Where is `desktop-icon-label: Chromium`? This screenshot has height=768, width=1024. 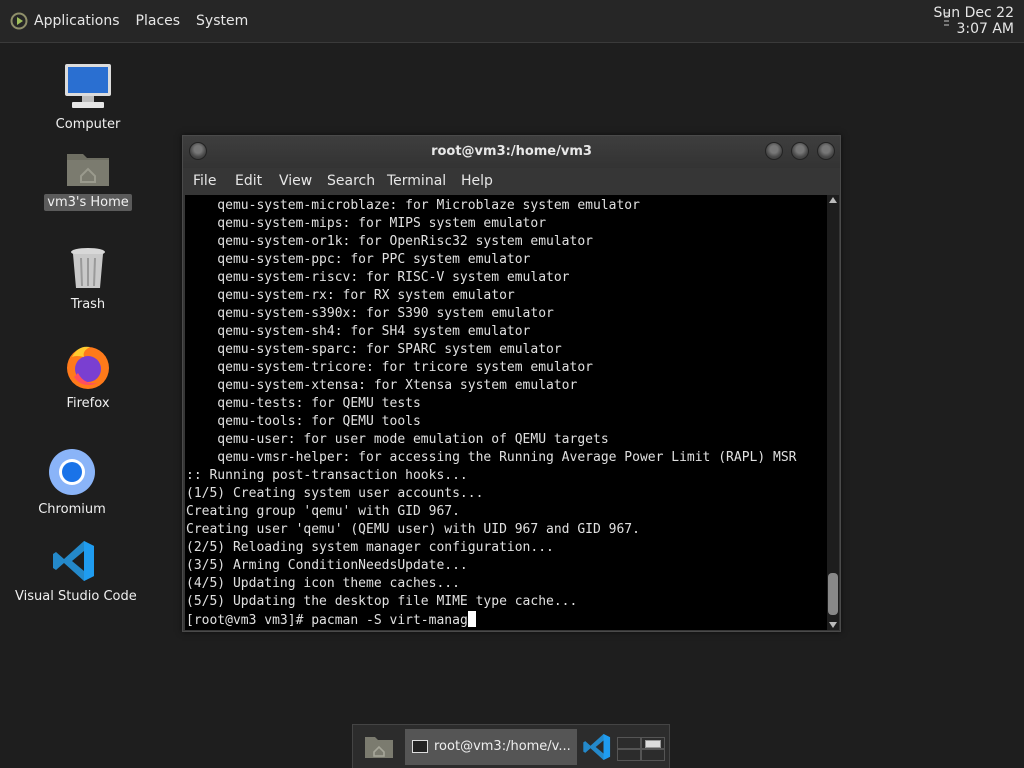
desktop-icon-label: Chromium is located at coordinates (72, 509).